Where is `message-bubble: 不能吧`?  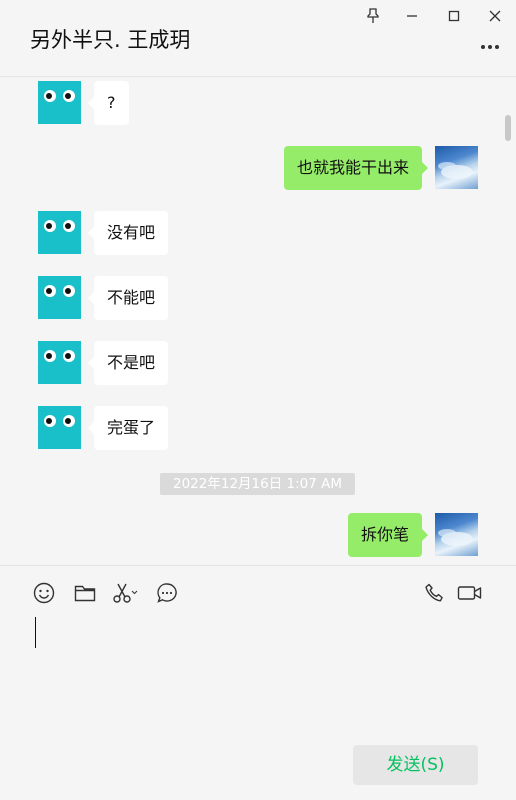
message-bubble: 不能吧 is located at coordinates (128, 298).